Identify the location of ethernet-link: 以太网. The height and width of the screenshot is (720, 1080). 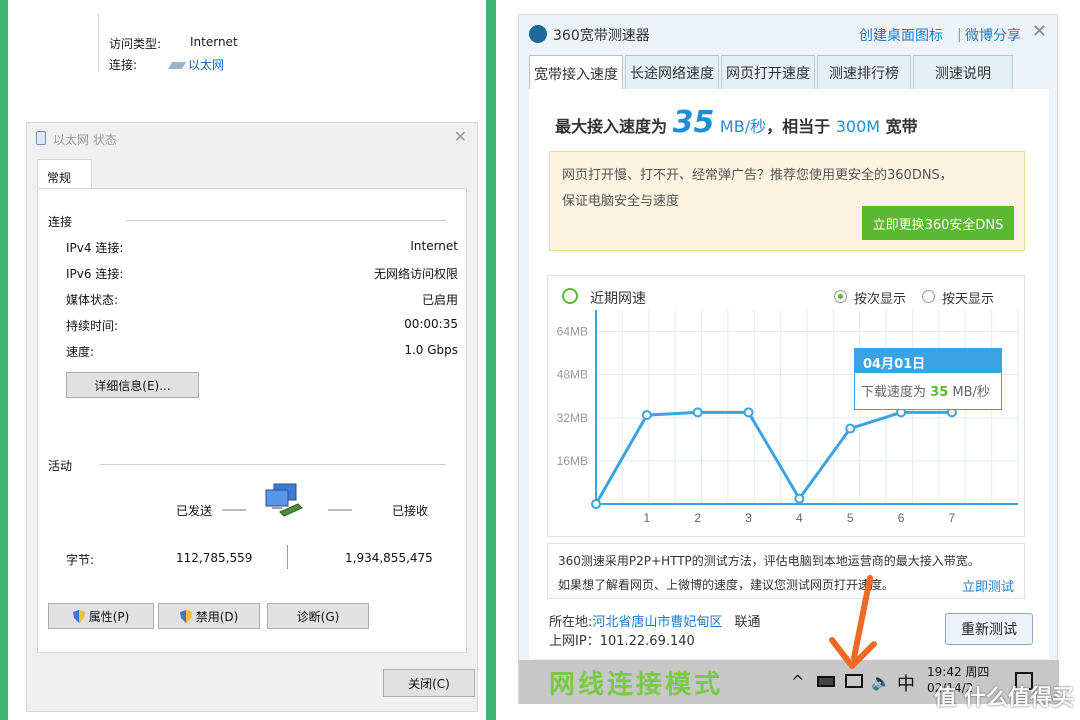
(196, 64).